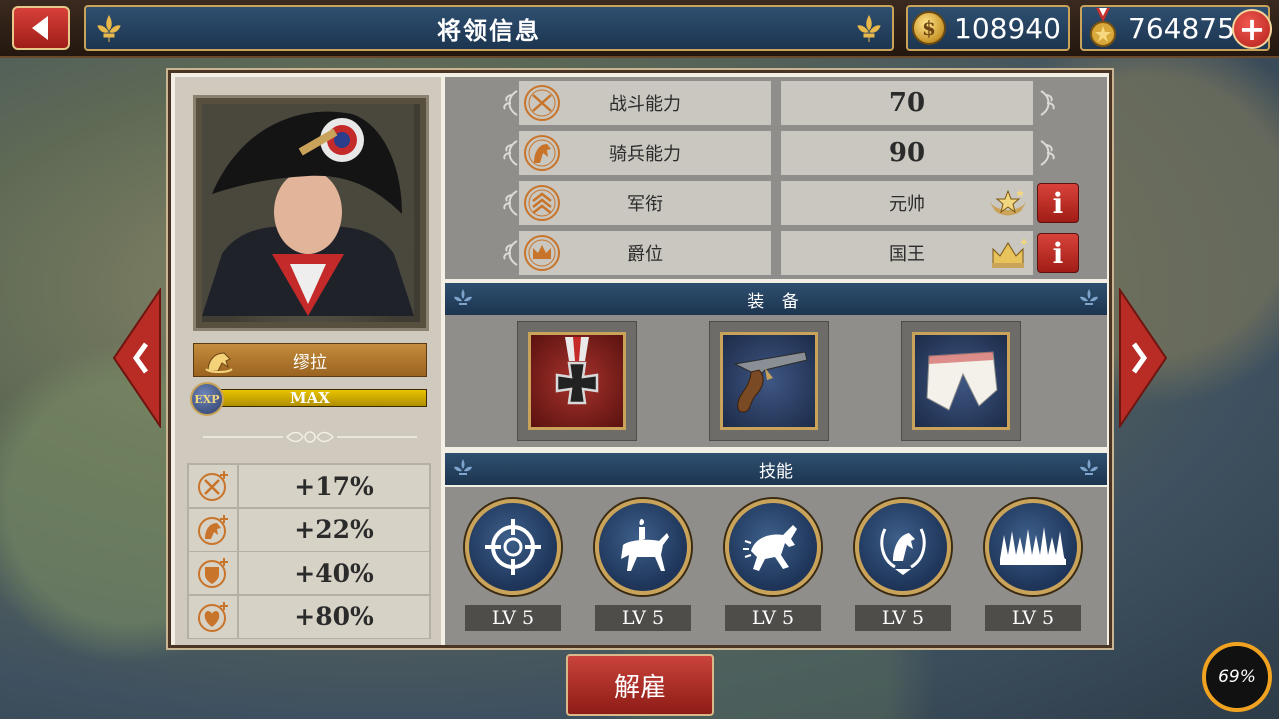 The image size is (1279, 719). What do you see at coordinates (542, 153) in the screenshot?
I see `horse-head-icon` at bounding box center [542, 153].